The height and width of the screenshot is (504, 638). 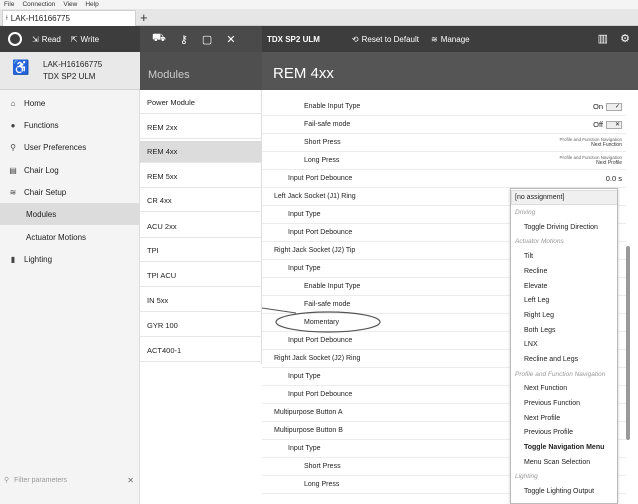 What do you see at coordinates (201, 71) in the screenshot?
I see `modules-header: Modules` at bounding box center [201, 71].